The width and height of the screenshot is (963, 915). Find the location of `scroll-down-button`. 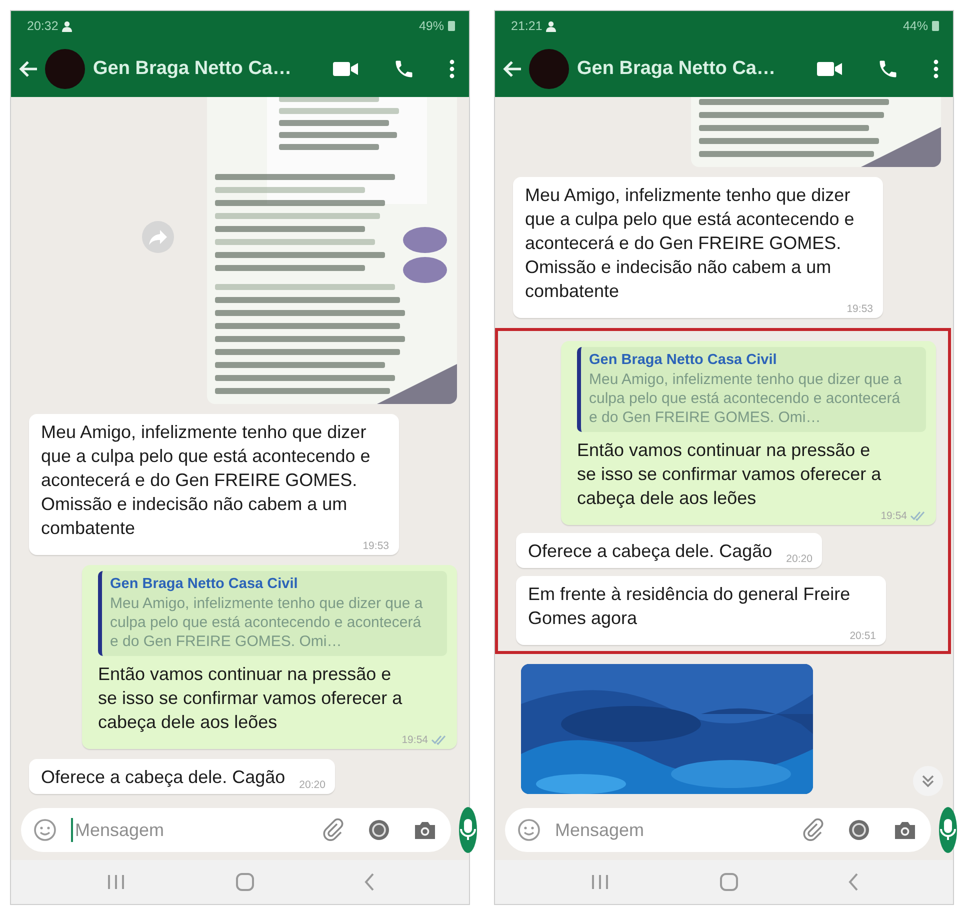

scroll-down-button is located at coordinates (928, 781).